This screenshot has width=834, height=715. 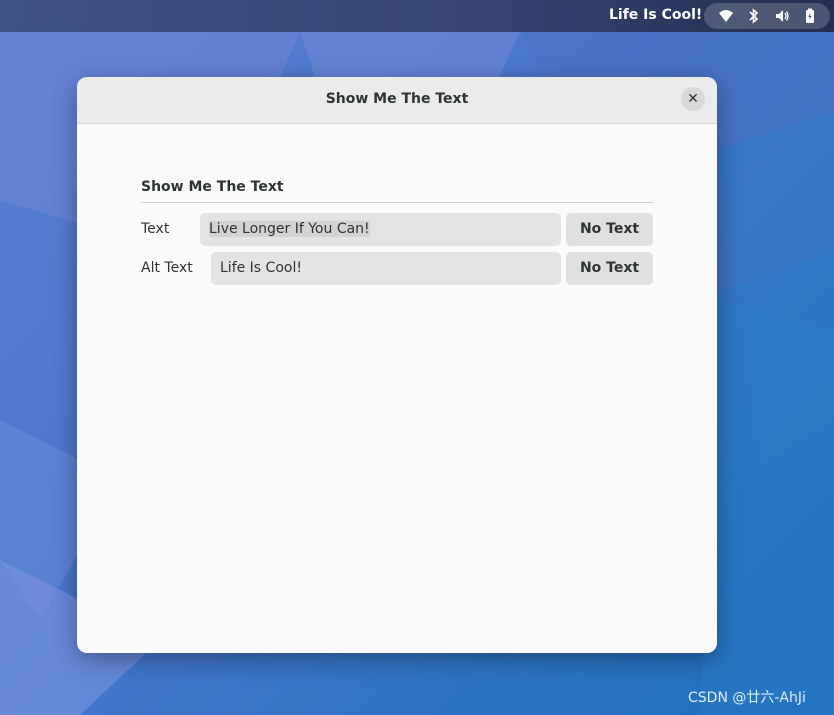 What do you see at coordinates (726, 16) in the screenshot?
I see `wifi-icon` at bounding box center [726, 16].